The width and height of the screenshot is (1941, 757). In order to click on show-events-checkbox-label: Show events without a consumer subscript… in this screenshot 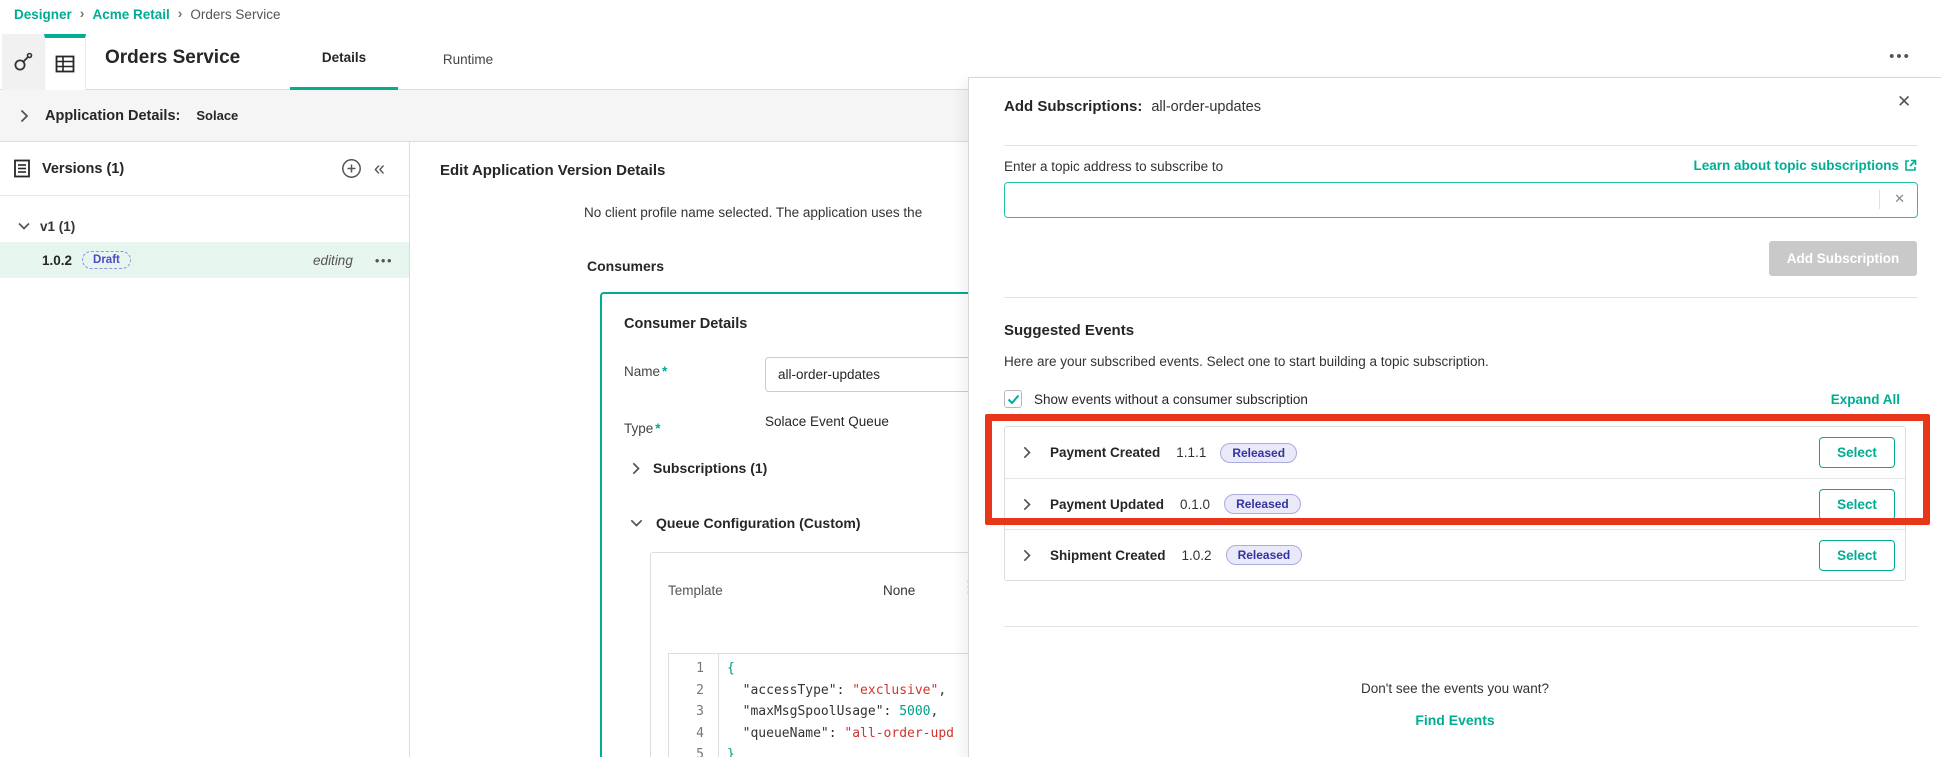, I will do `click(1171, 399)`.